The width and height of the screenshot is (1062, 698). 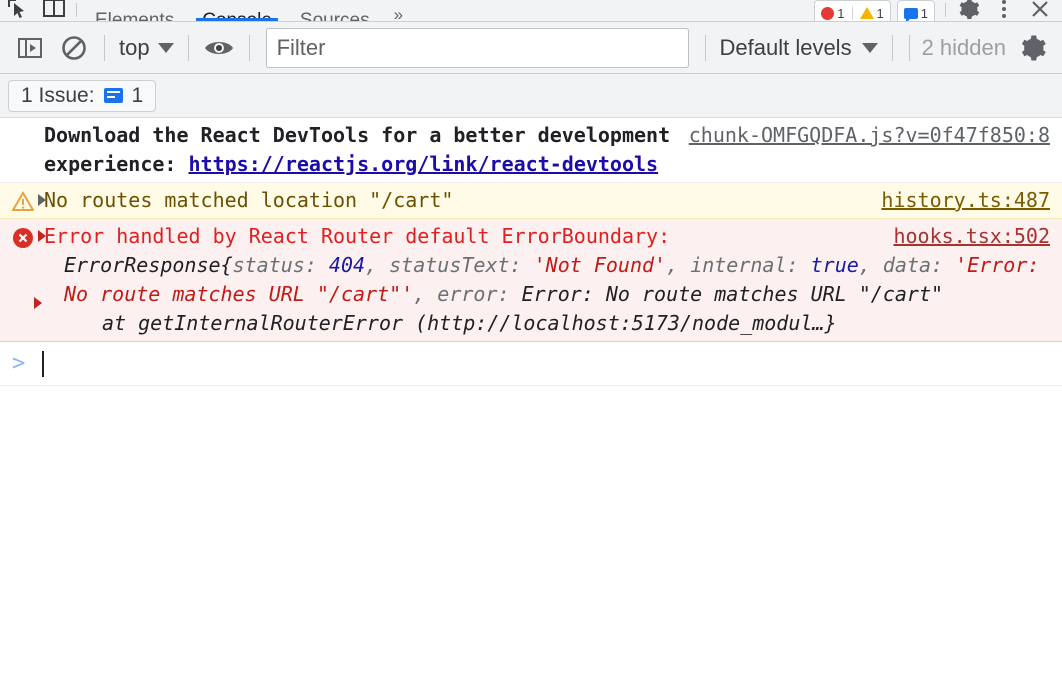 What do you see at coordinates (58, 95) in the screenshot?
I see `issues-label: 1 Issue:` at bounding box center [58, 95].